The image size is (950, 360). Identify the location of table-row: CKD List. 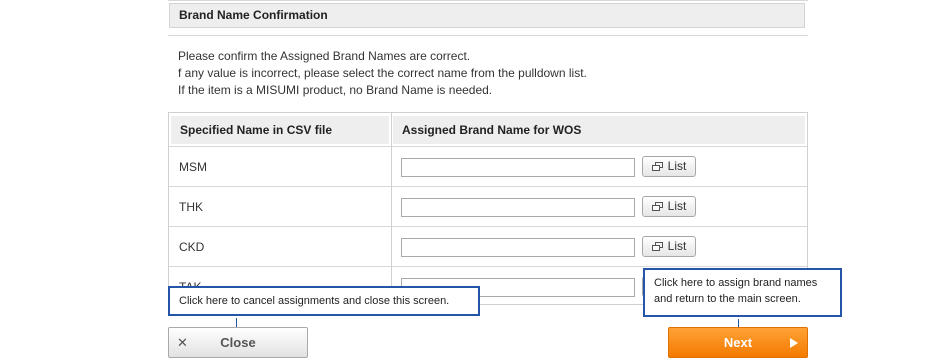
(488, 246).